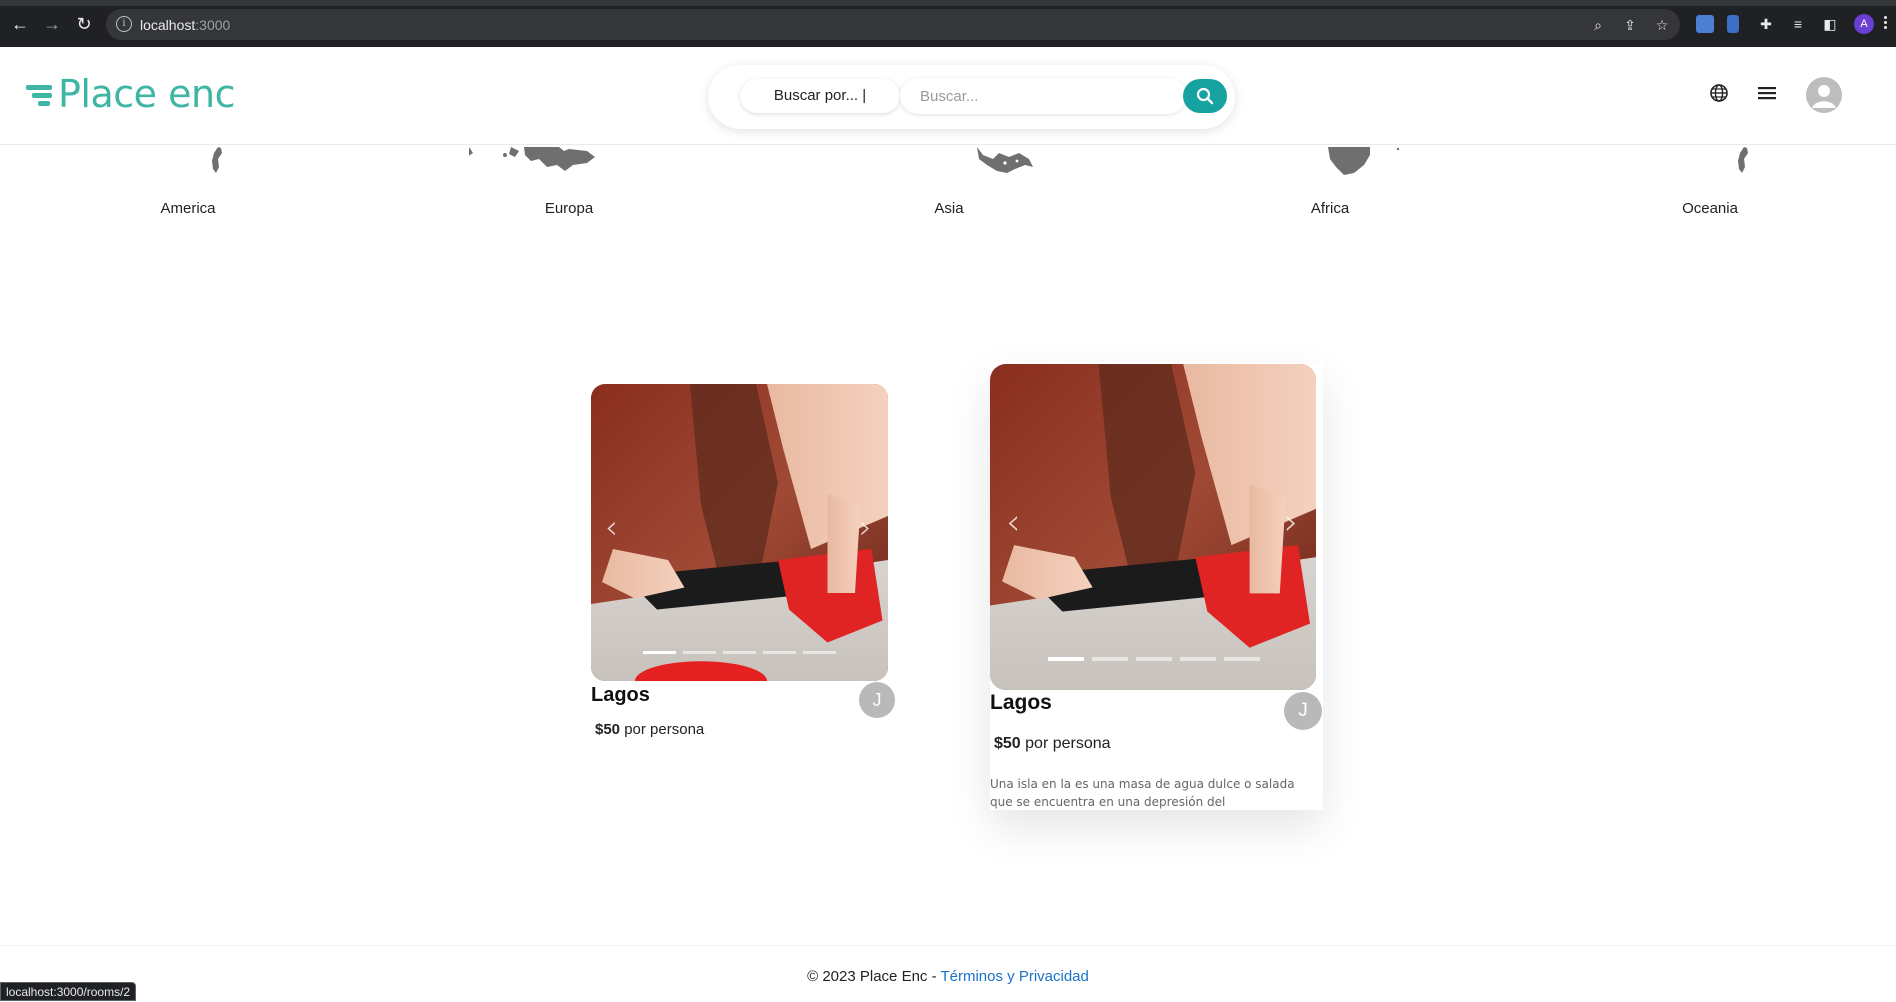 The width and height of the screenshot is (1896, 1002). Describe the element at coordinates (1710, 185) in the screenshot. I see `continent-oceania: Oceania` at that location.